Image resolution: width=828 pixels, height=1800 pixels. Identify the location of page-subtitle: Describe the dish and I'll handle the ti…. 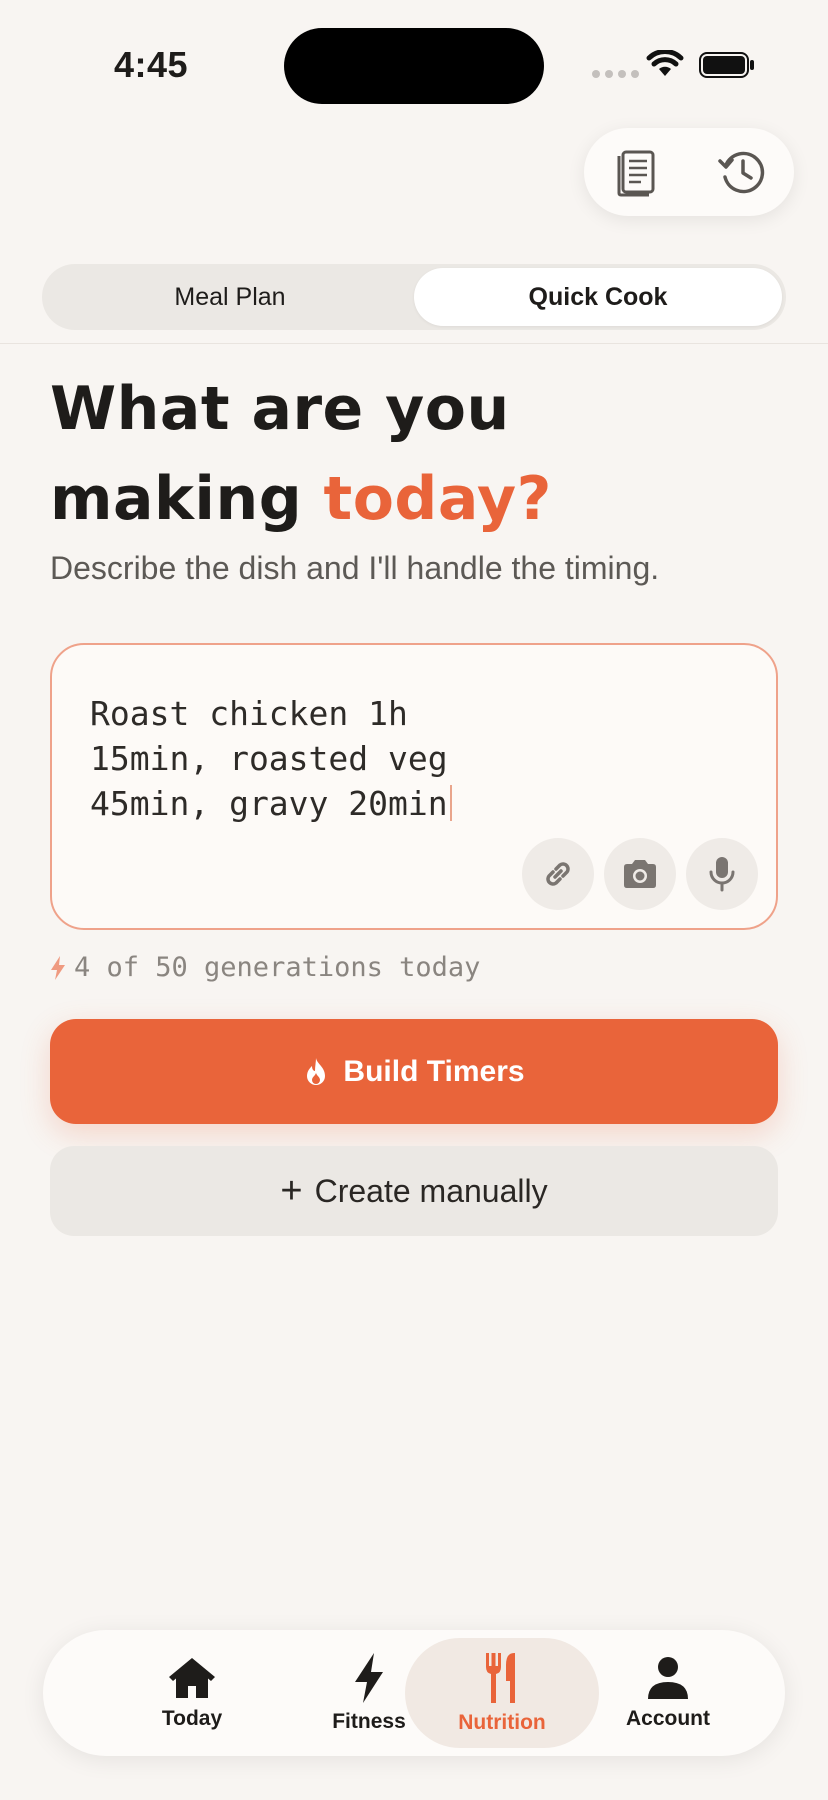
(355, 568).